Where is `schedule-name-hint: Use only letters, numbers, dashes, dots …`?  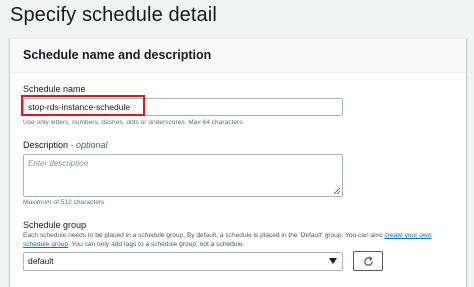 schedule-name-hint: Use only letters, numbers, dashes, dots … is located at coordinates (134, 122).